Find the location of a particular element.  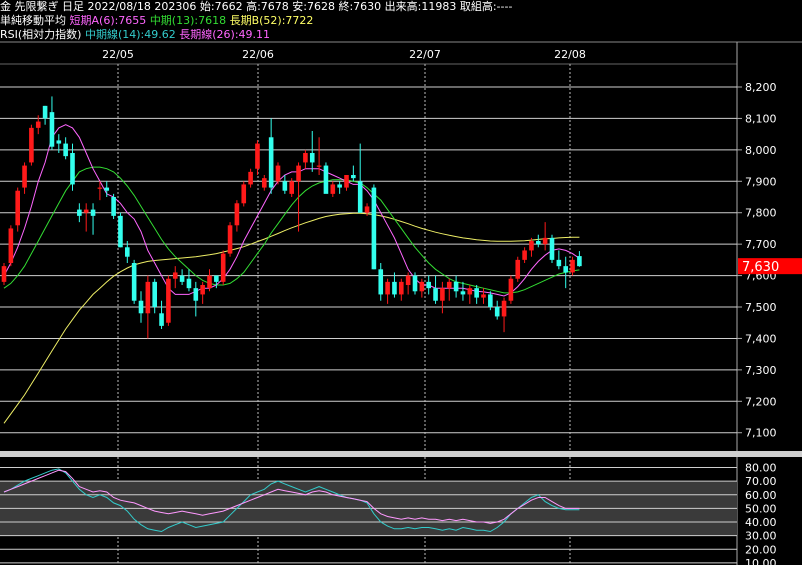

price-tick-label: 7,300 is located at coordinates (761, 370).